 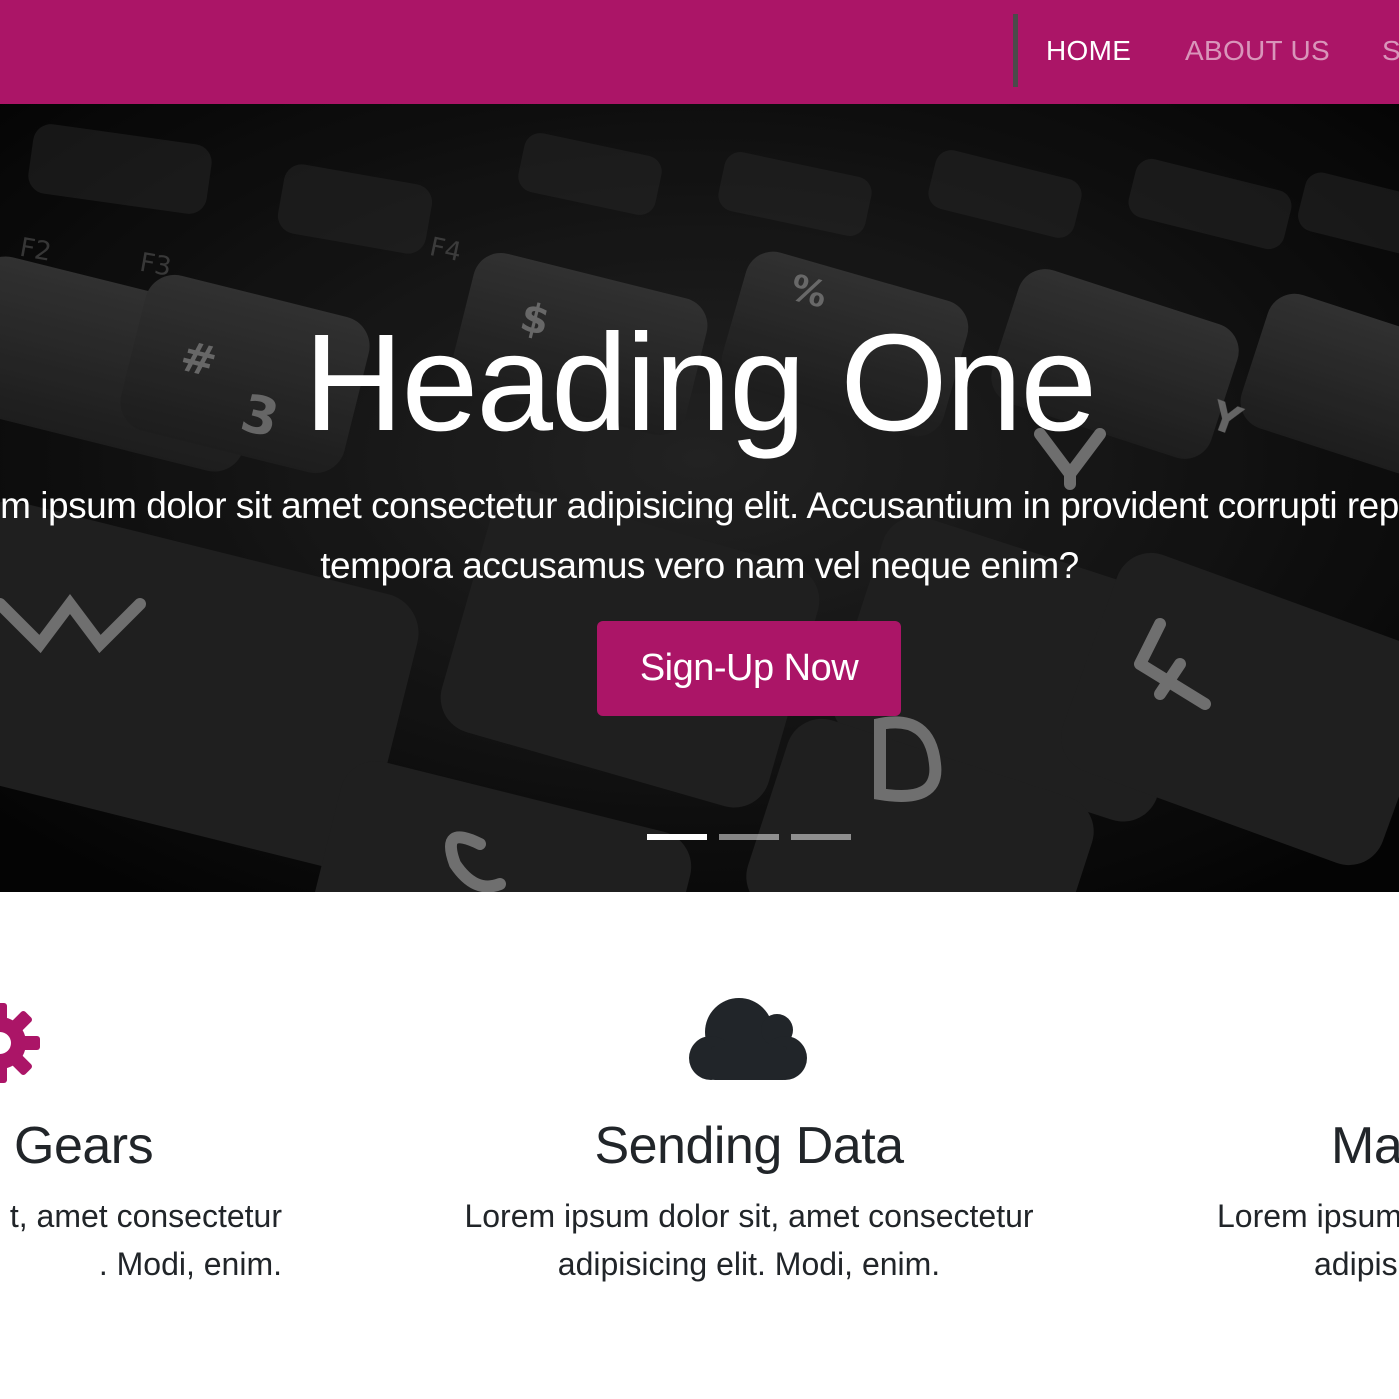 What do you see at coordinates (1390, 51) in the screenshot?
I see `nav-link-services: S` at bounding box center [1390, 51].